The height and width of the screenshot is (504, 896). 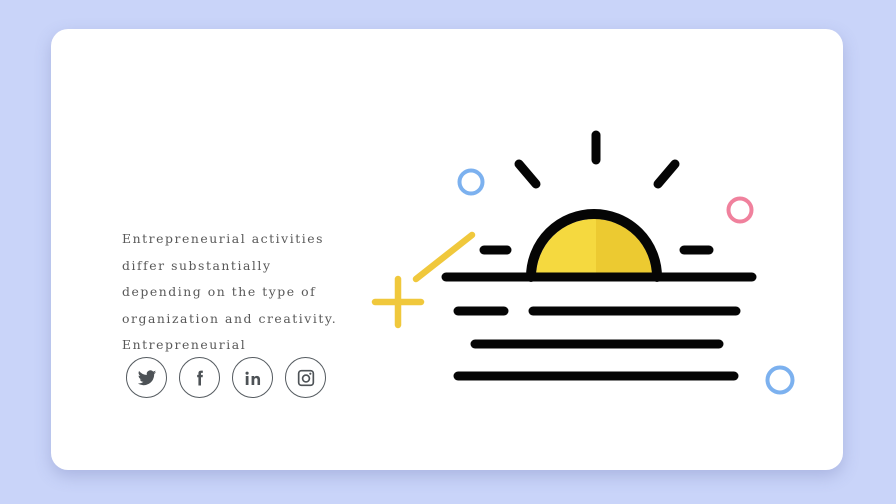 I want to click on facebook-icon, so click(x=199, y=377).